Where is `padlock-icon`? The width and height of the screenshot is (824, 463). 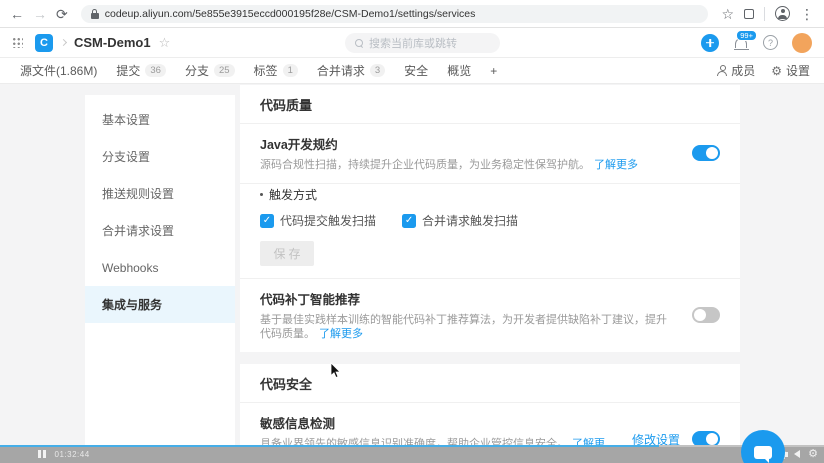 padlock-icon is located at coordinates (94, 13).